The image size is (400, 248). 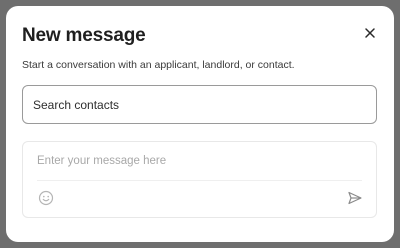 I want to click on search-contacts-input, so click(x=199, y=104).